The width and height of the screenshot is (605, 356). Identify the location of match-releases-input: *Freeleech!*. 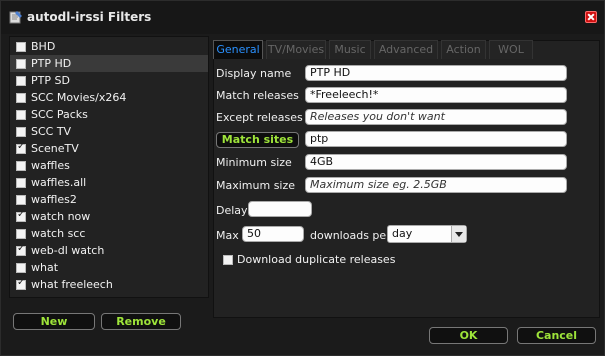
(436, 95).